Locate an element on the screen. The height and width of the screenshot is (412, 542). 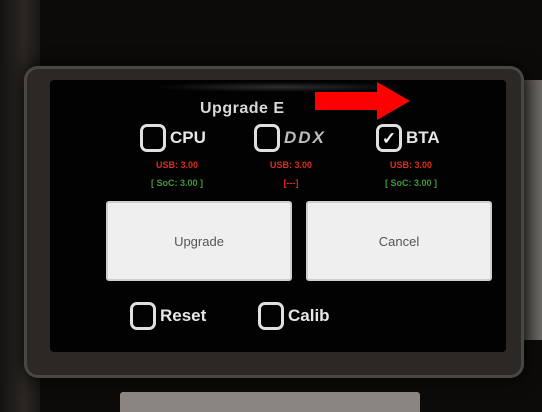
reset-checkbox is located at coordinates (143, 316).